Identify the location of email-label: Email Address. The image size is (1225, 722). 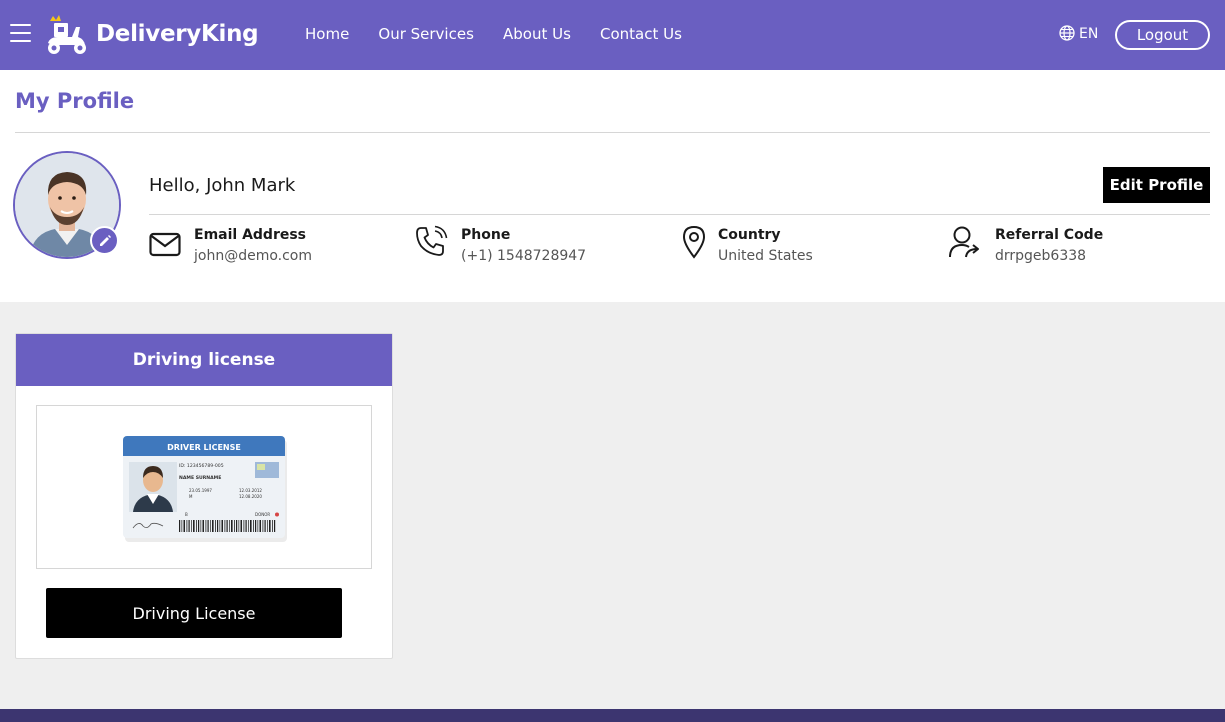
(250, 235).